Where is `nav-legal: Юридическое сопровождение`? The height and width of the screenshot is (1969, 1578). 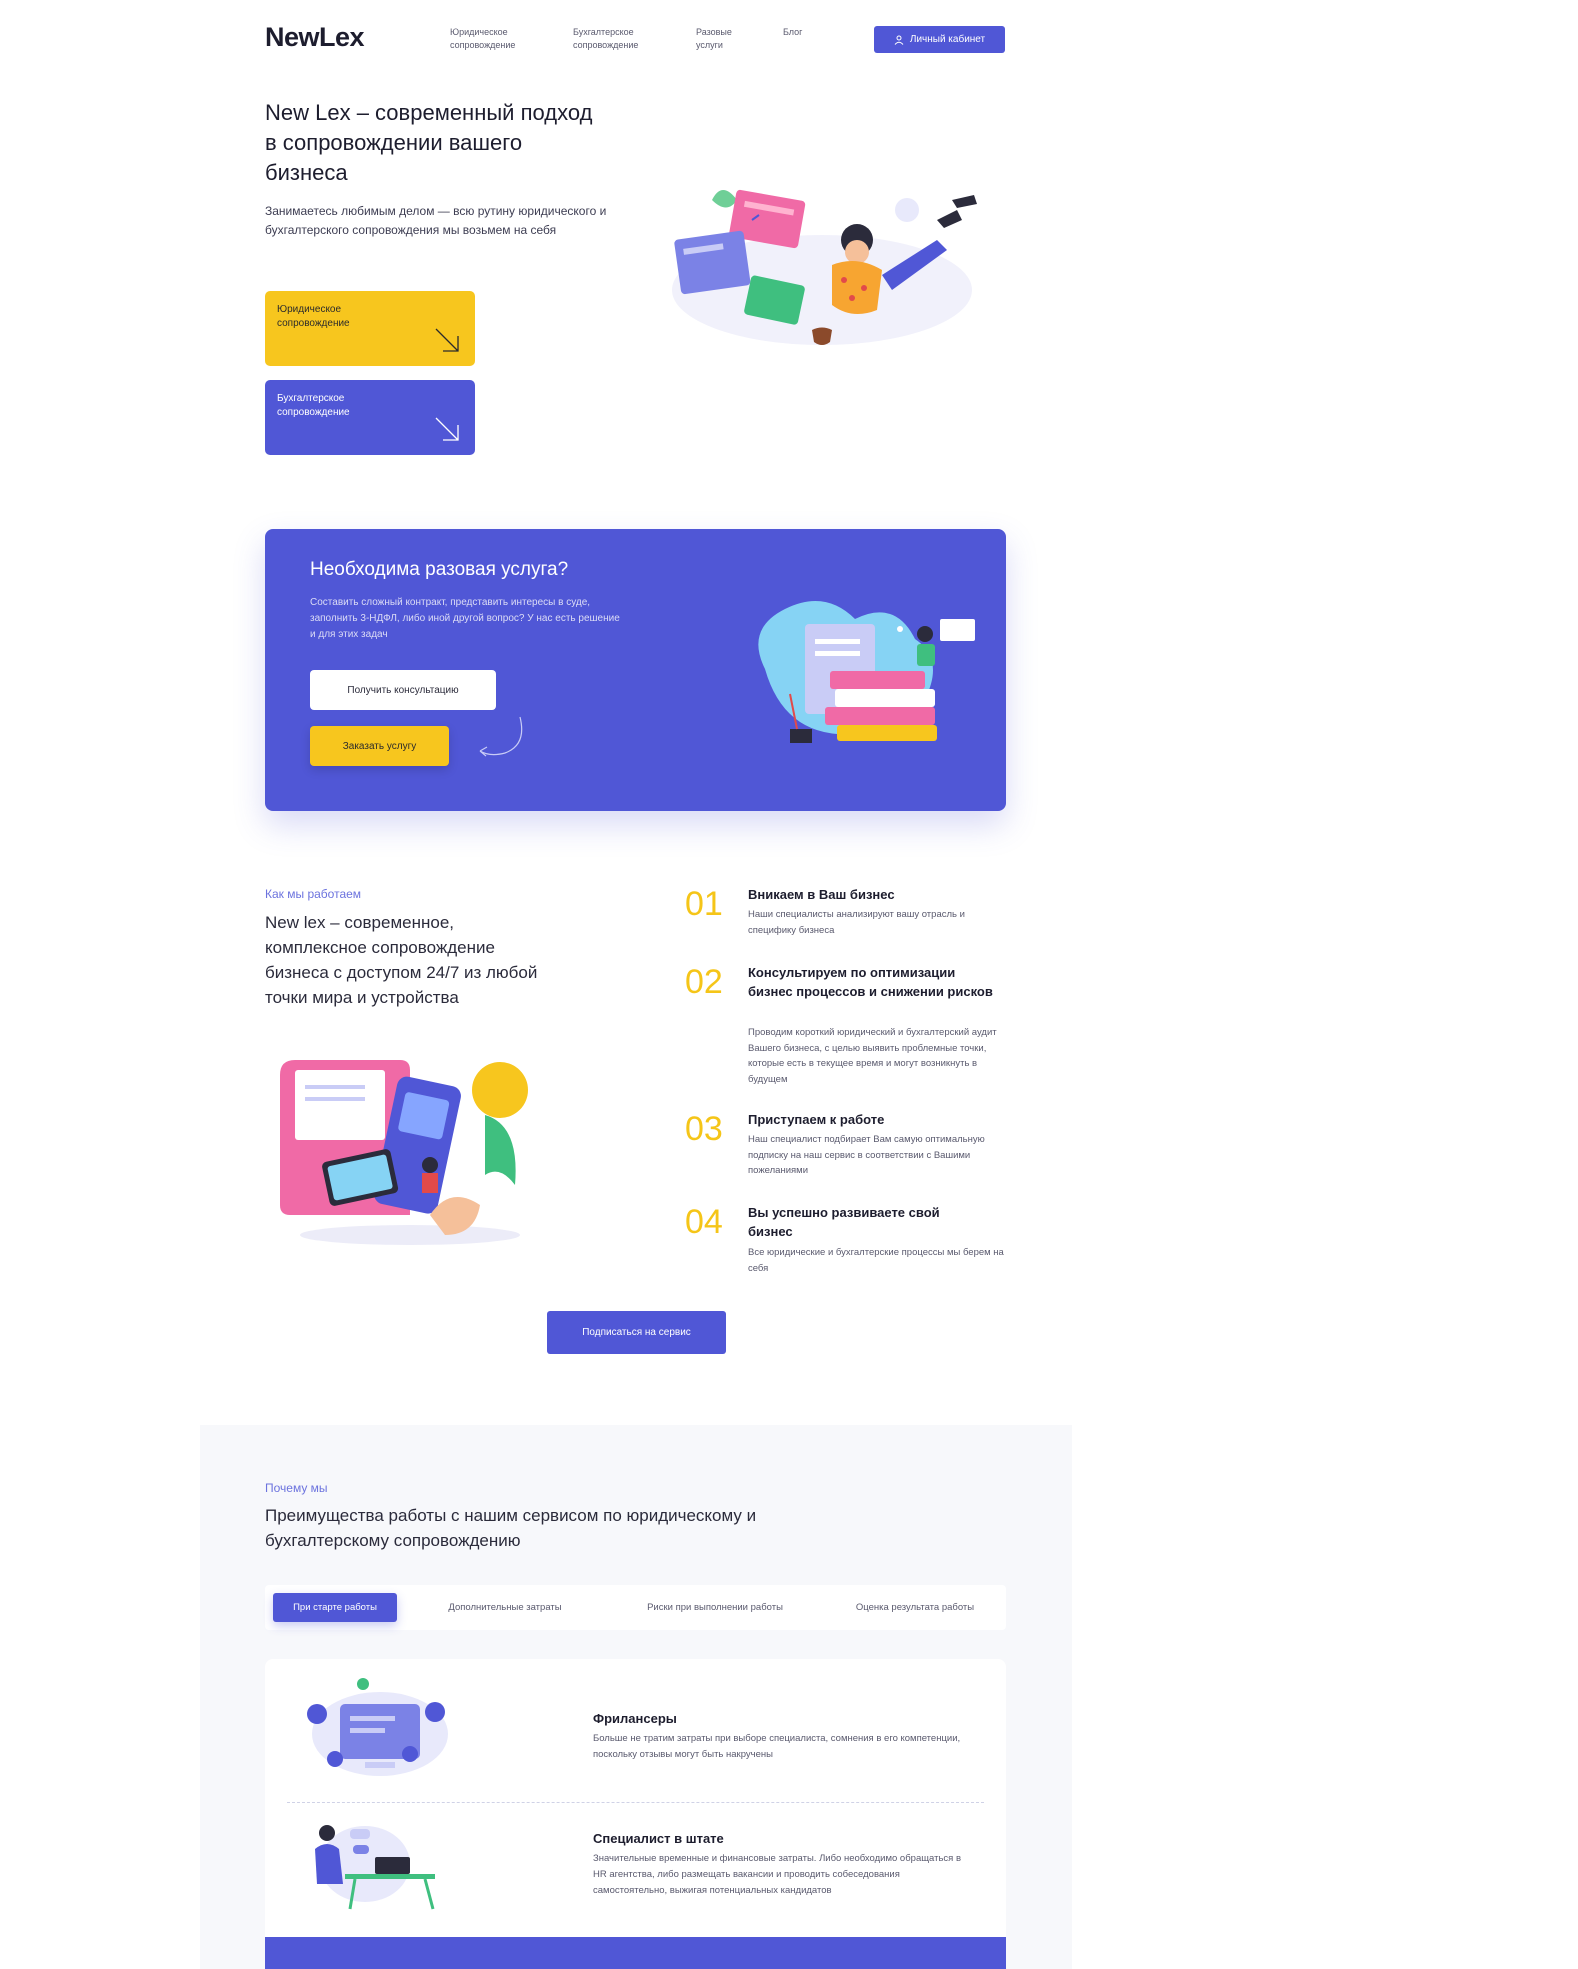
nav-legal: Юридическое сопровождение is located at coordinates (482, 39).